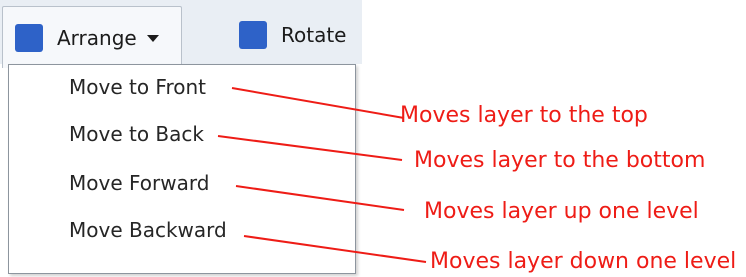 The image size is (746, 277). What do you see at coordinates (561, 211) in the screenshot?
I see `annotation-label: Moves layer up one level` at bounding box center [561, 211].